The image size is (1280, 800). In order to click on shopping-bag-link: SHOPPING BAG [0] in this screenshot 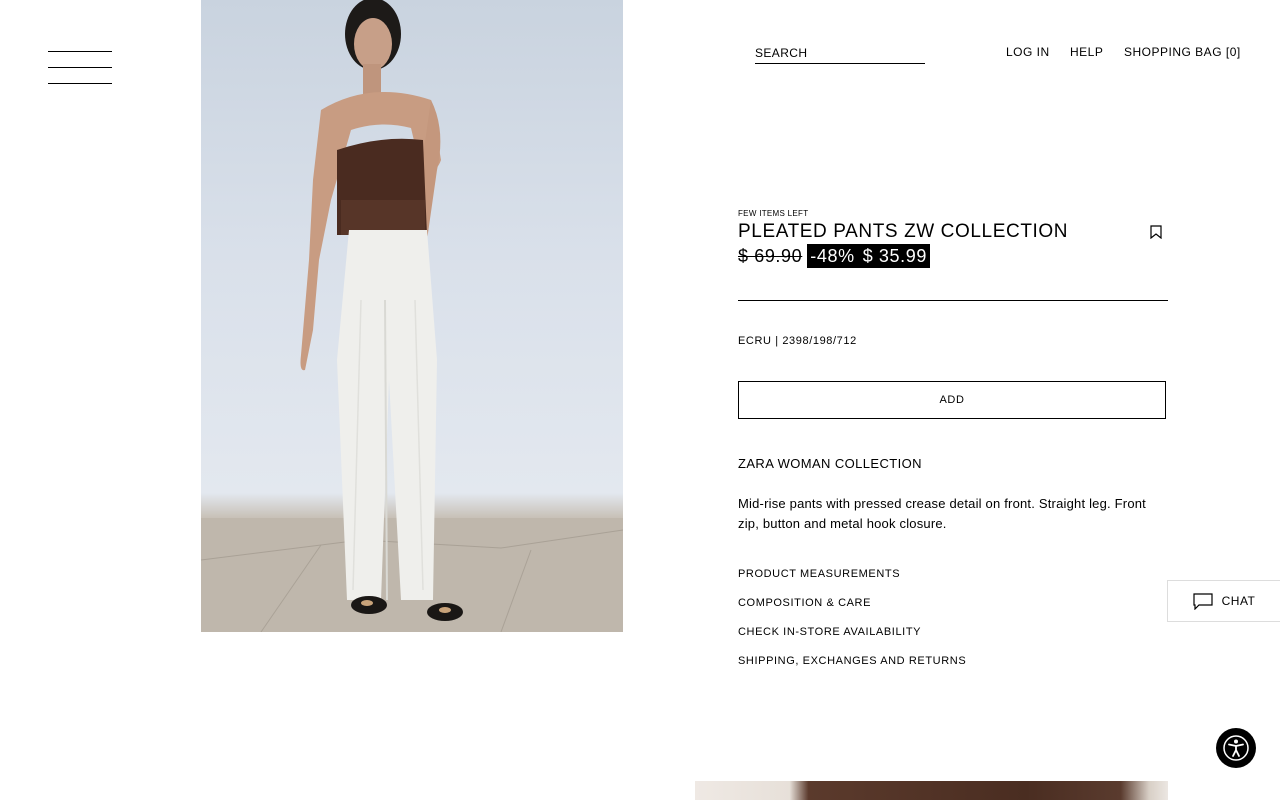, I will do `click(1182, 52)`.